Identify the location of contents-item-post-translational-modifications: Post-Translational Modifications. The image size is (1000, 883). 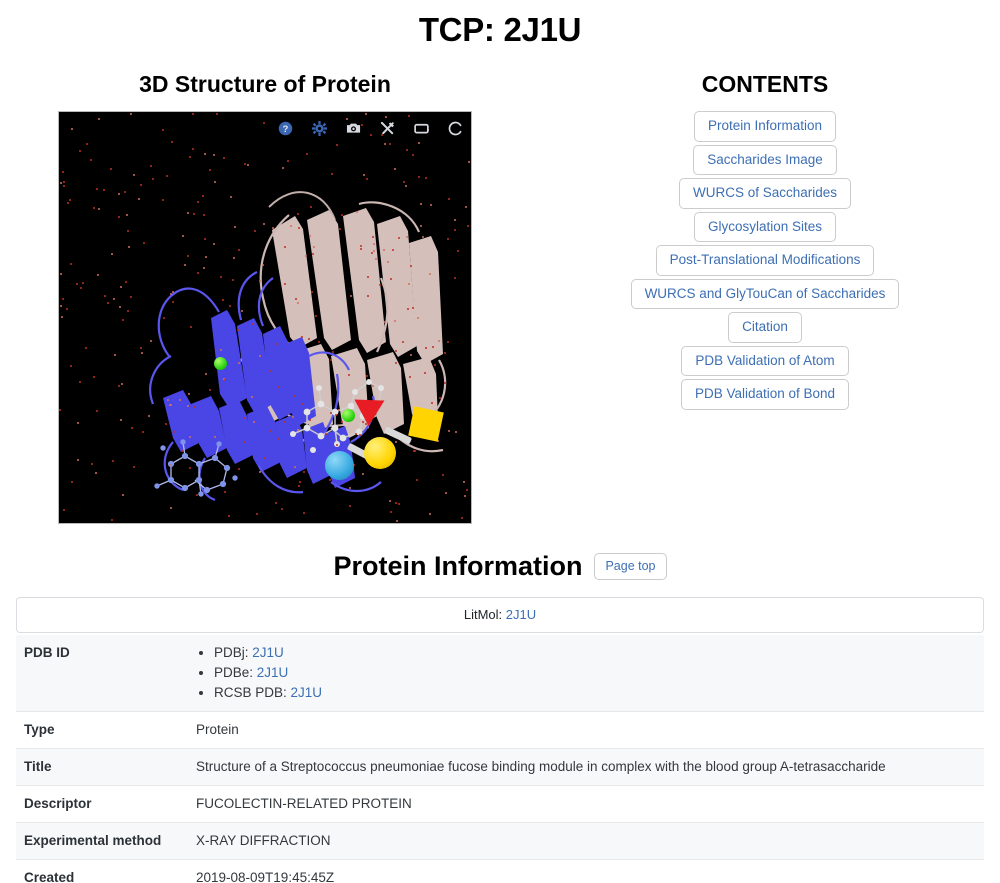
(765, 260).